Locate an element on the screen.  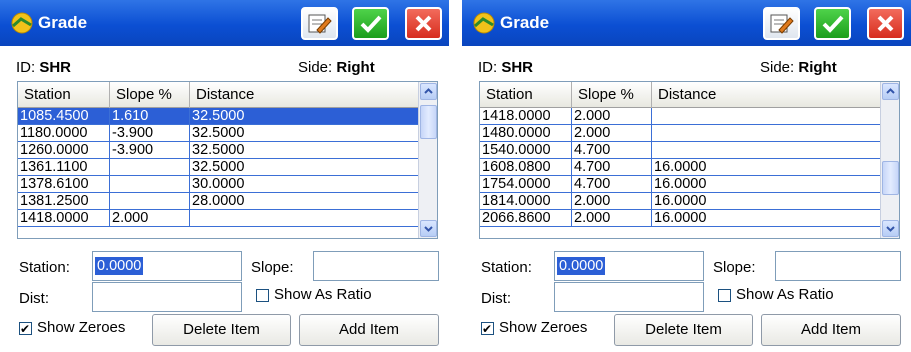
table-row: 1754.0000 4.700 16.0000 is located at coordinates (680, 184).